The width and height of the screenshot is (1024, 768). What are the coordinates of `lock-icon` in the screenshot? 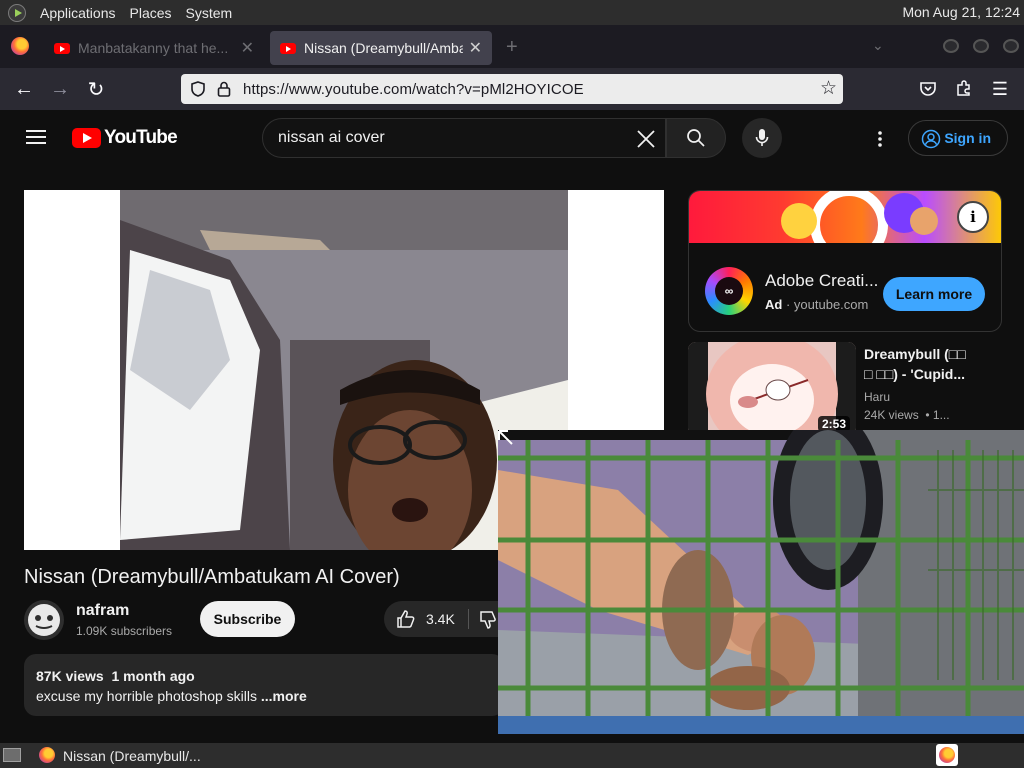 It's located at (224, 89).